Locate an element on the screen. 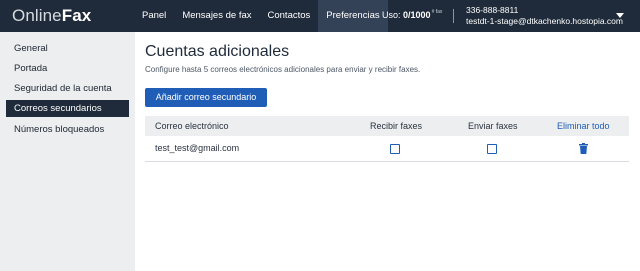 This screenshot has width=640, height=271. header-divider is located at coordinates (453, 16).